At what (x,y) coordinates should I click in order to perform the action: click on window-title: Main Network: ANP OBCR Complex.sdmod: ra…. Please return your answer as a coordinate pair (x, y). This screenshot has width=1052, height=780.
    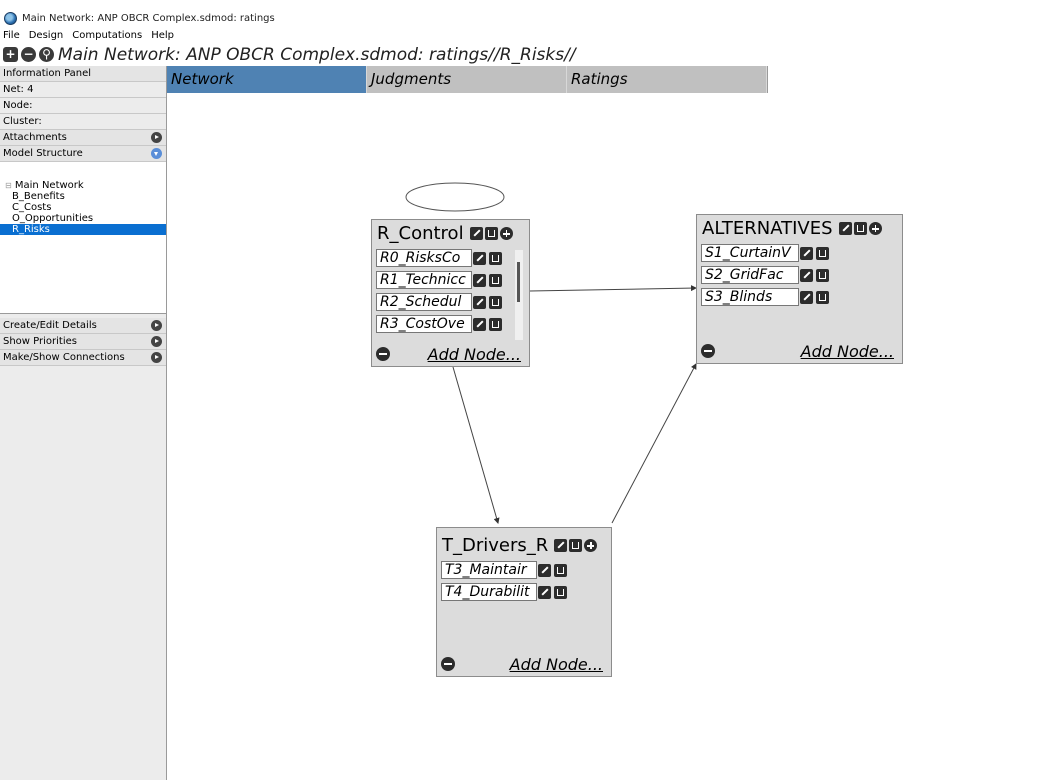
    Looking at the image, I should click on (148, 18).